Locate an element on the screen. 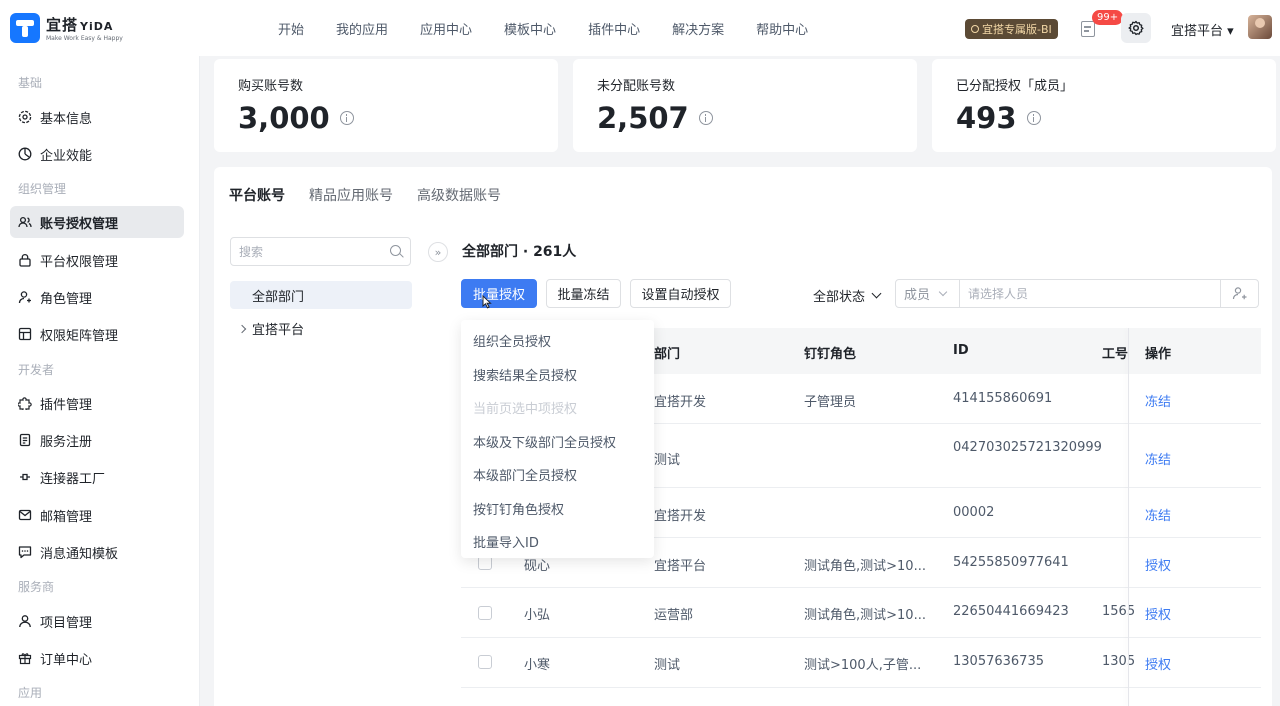 The image size is (1280, 706). user-avatar is located at coordinates (1260, 27).